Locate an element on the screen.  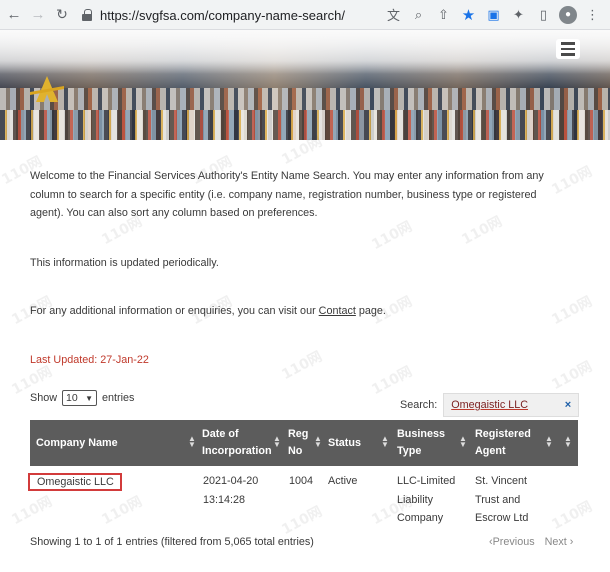
puzzle-icon: ✦ is located at coordinates (518, 14).